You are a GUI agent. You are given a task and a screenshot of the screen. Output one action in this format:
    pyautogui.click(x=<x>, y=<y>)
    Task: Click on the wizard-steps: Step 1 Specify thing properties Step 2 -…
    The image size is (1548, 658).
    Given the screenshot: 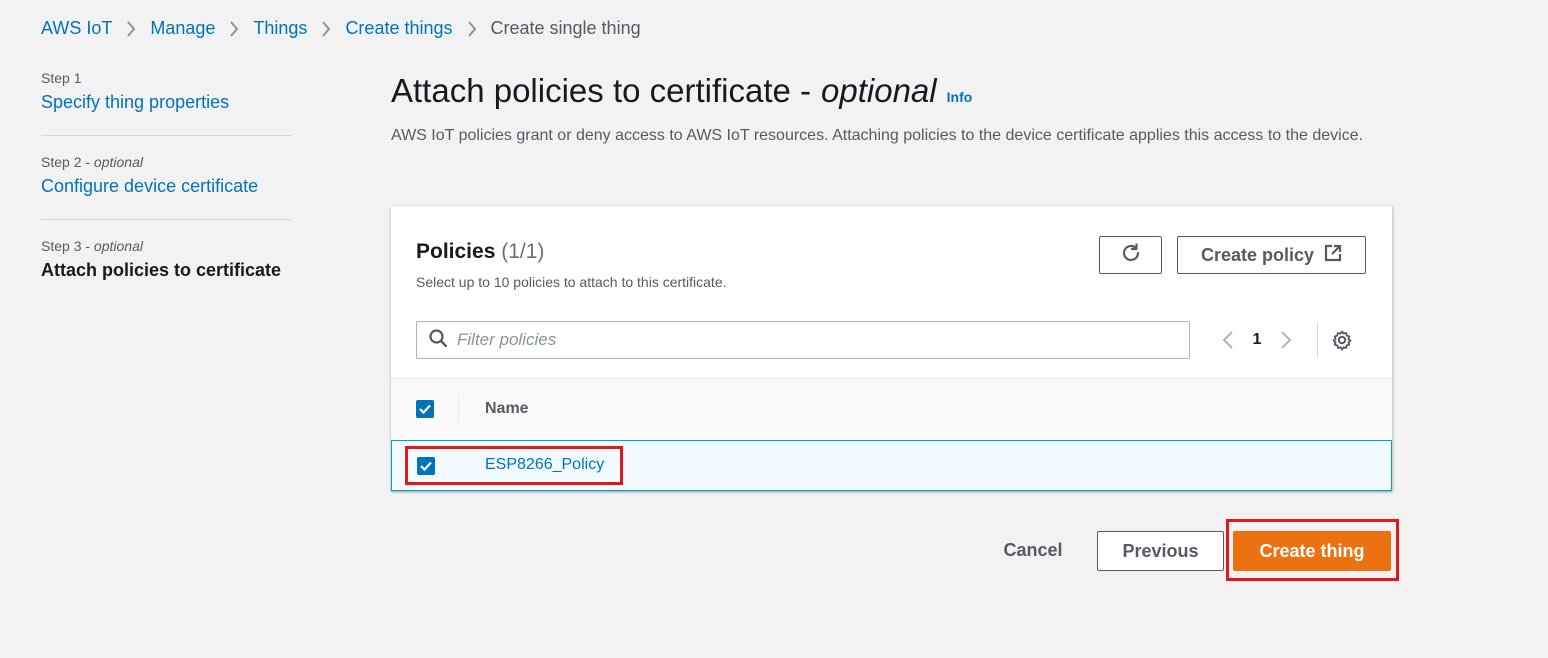 What is the action you would take?
    pyautogui.click(x=166, y=195)
    